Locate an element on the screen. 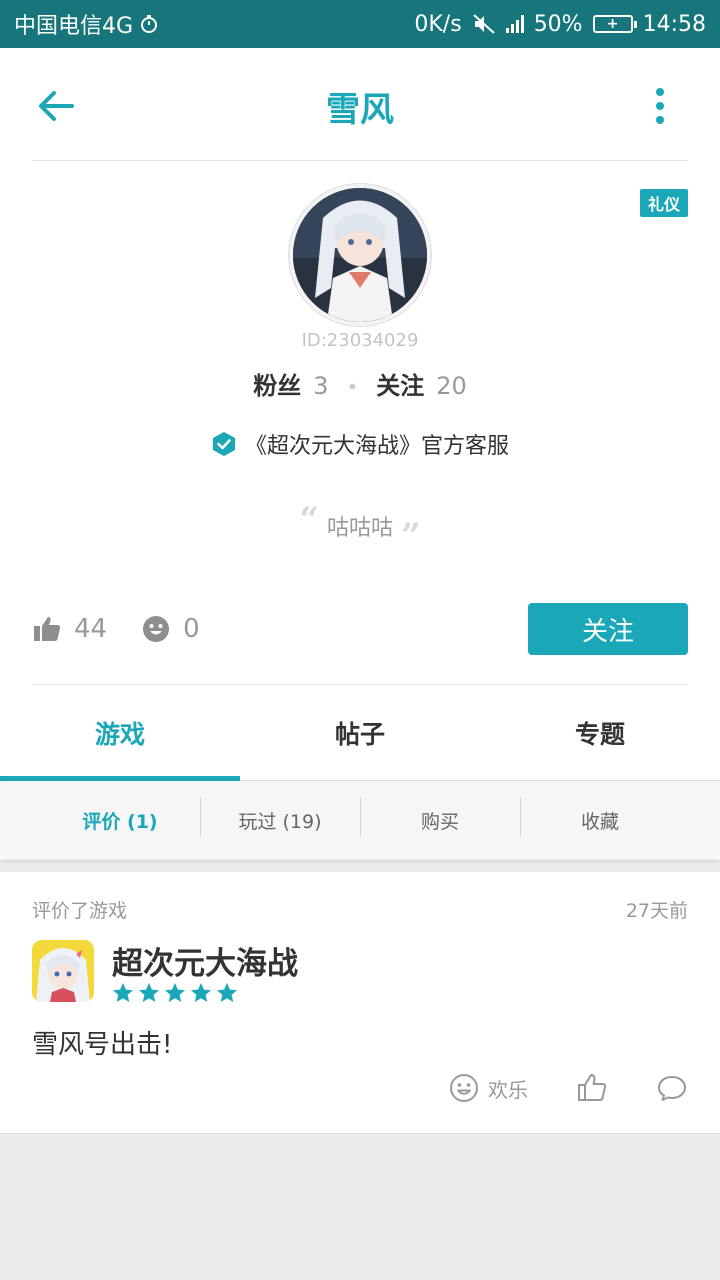 This screenshot has height=1280, width=720. subtab-played: 玩过 (19) is located at coordinates (280, 816).